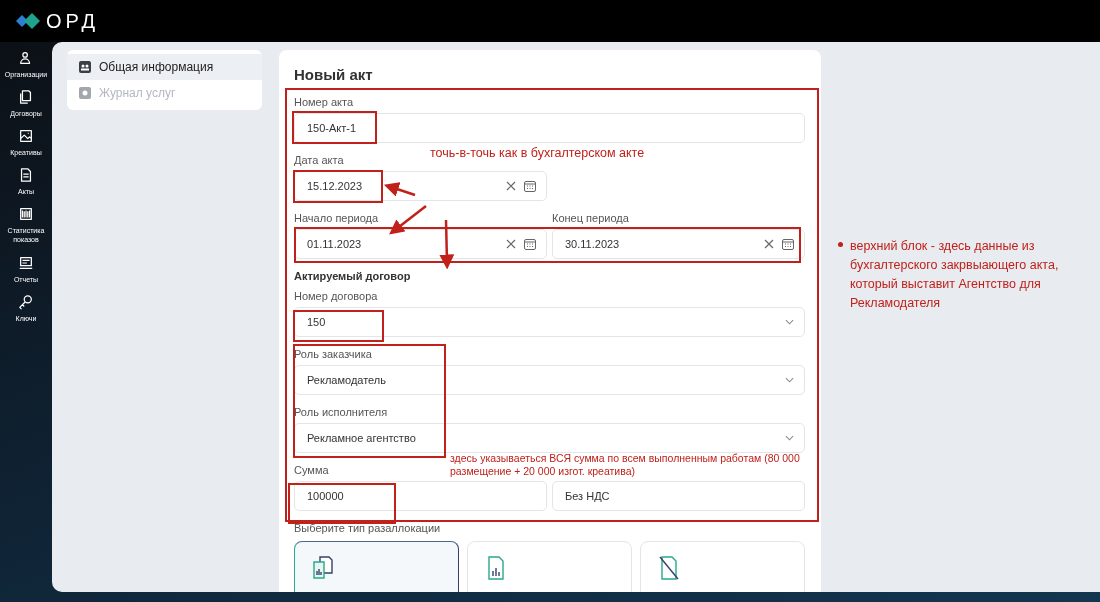  Describe the element at coordinates (590, 218) in the screenshot. I see `field-label: Конец периода` at that location.